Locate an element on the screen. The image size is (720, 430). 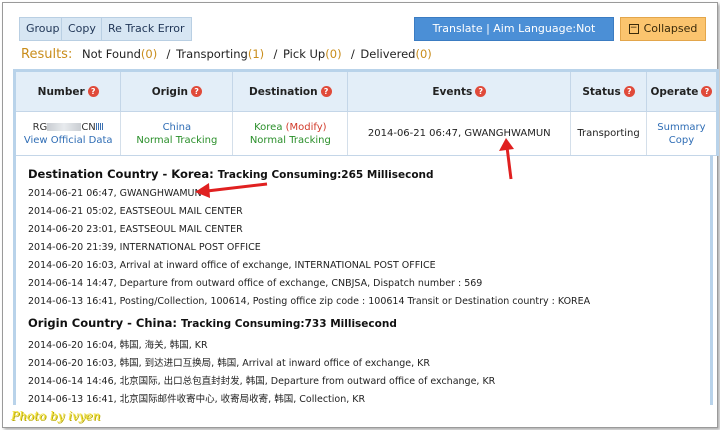
barcode-icon is located at coordinates (99, 126).